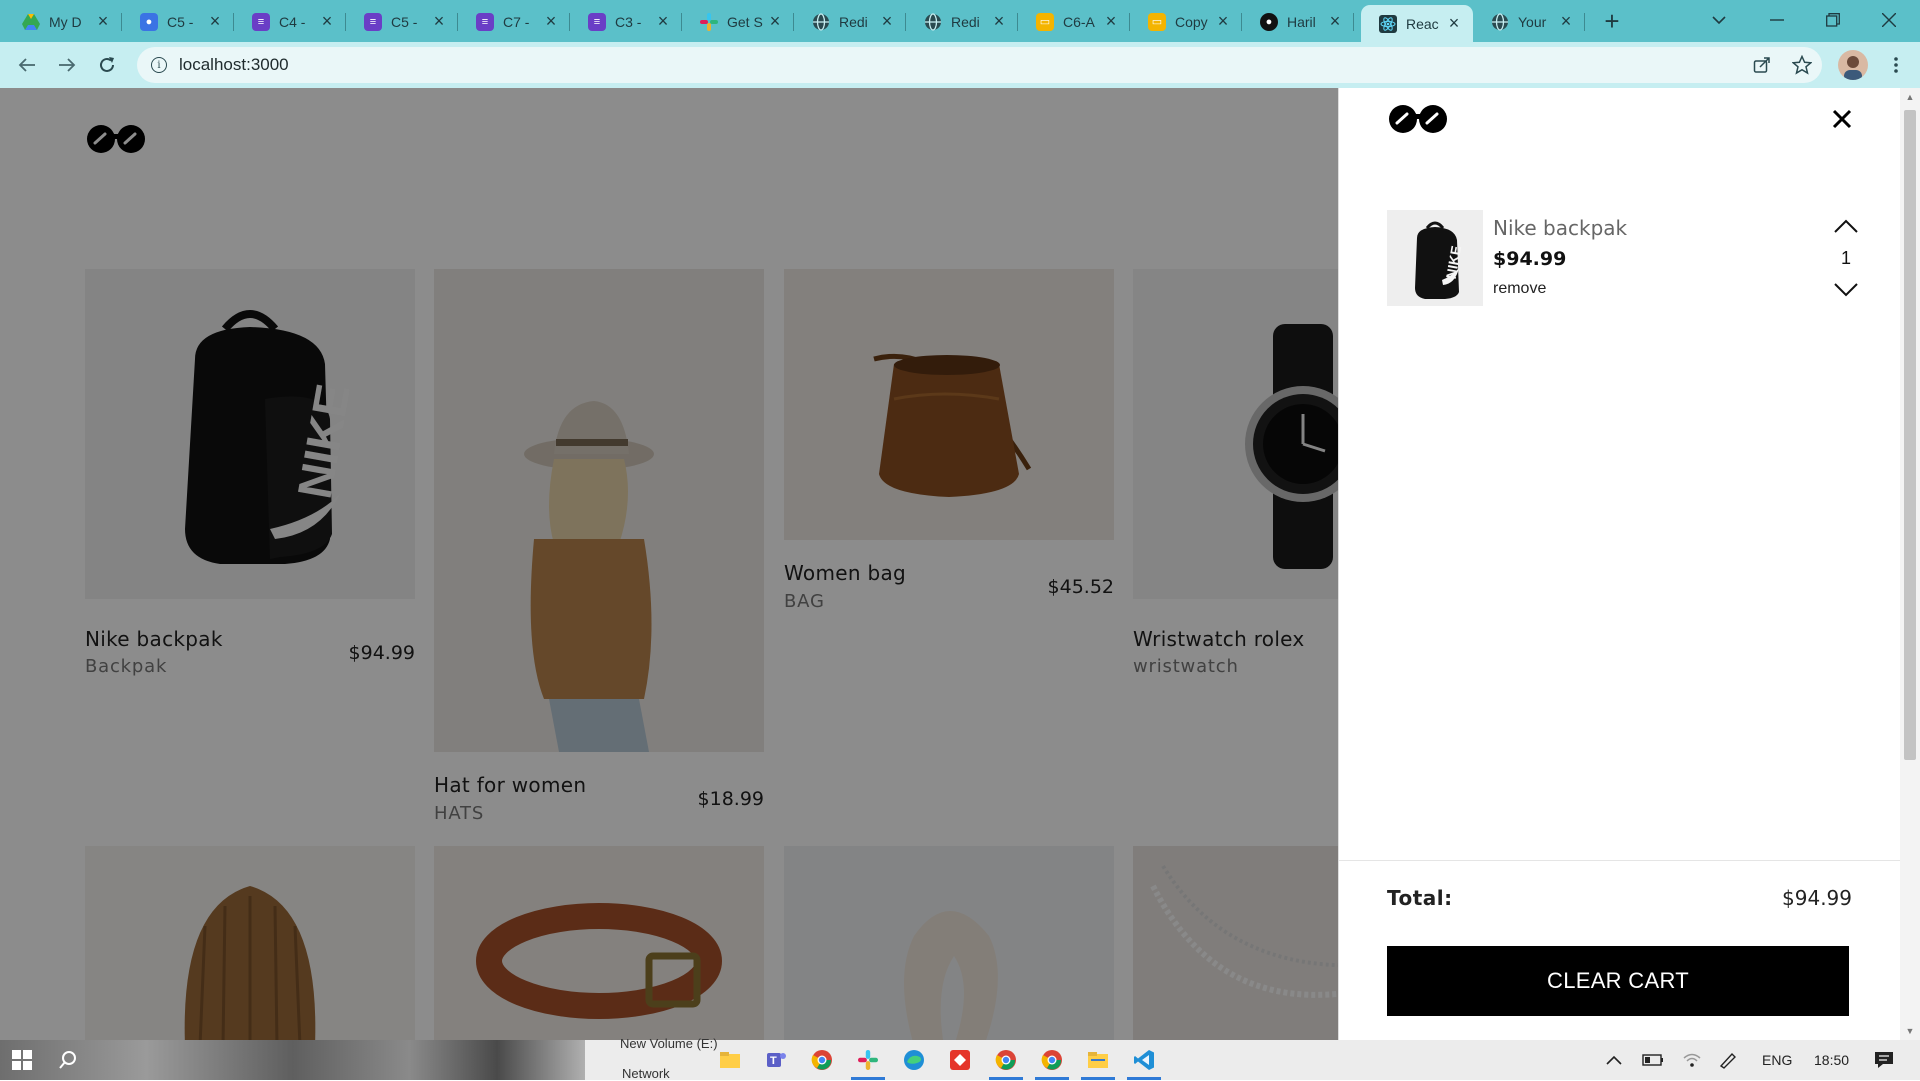 The image size is (1920, 1081). Describe the element at coordinates (1842, 119) in the screenshot. I see `close-icon` at that location.